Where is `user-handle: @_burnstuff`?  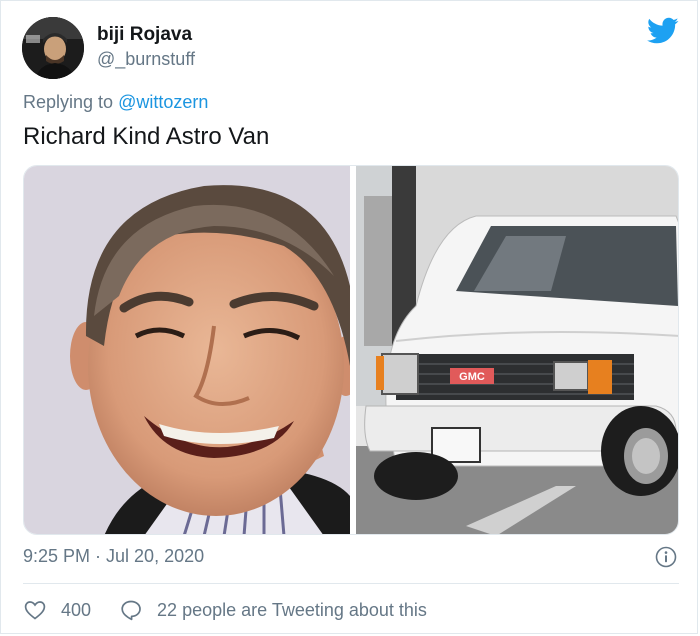 user-handle: @_burnstuff is located at coordinates (146, 59).